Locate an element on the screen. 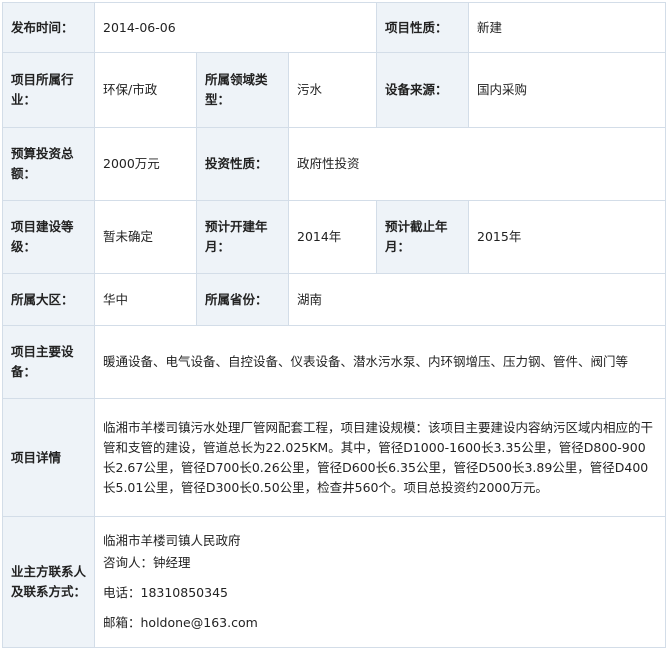 Image resolution: width=667 pixels, height=653 pixels. field-type-value: 污水 is located at coordinates (332, 90).